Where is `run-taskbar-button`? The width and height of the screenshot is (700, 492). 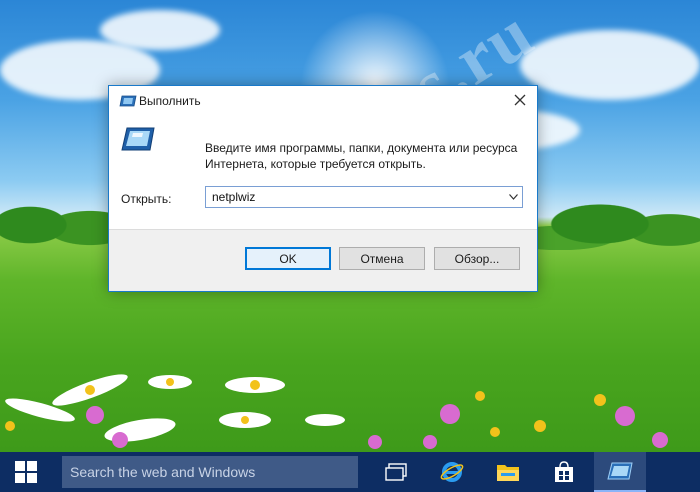
run-taskbar-button is located at coordinates (620, 472).